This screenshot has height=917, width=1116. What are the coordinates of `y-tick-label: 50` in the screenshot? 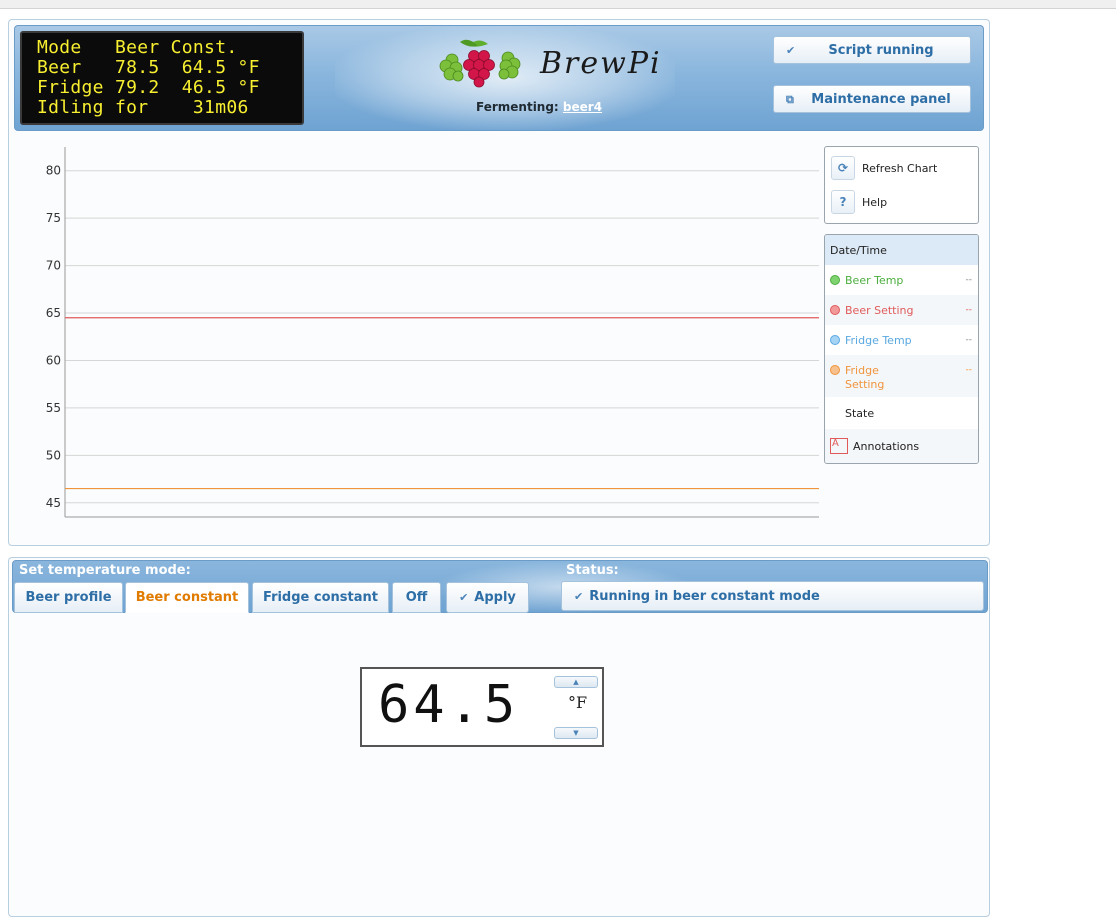 It's located at (53, 455).